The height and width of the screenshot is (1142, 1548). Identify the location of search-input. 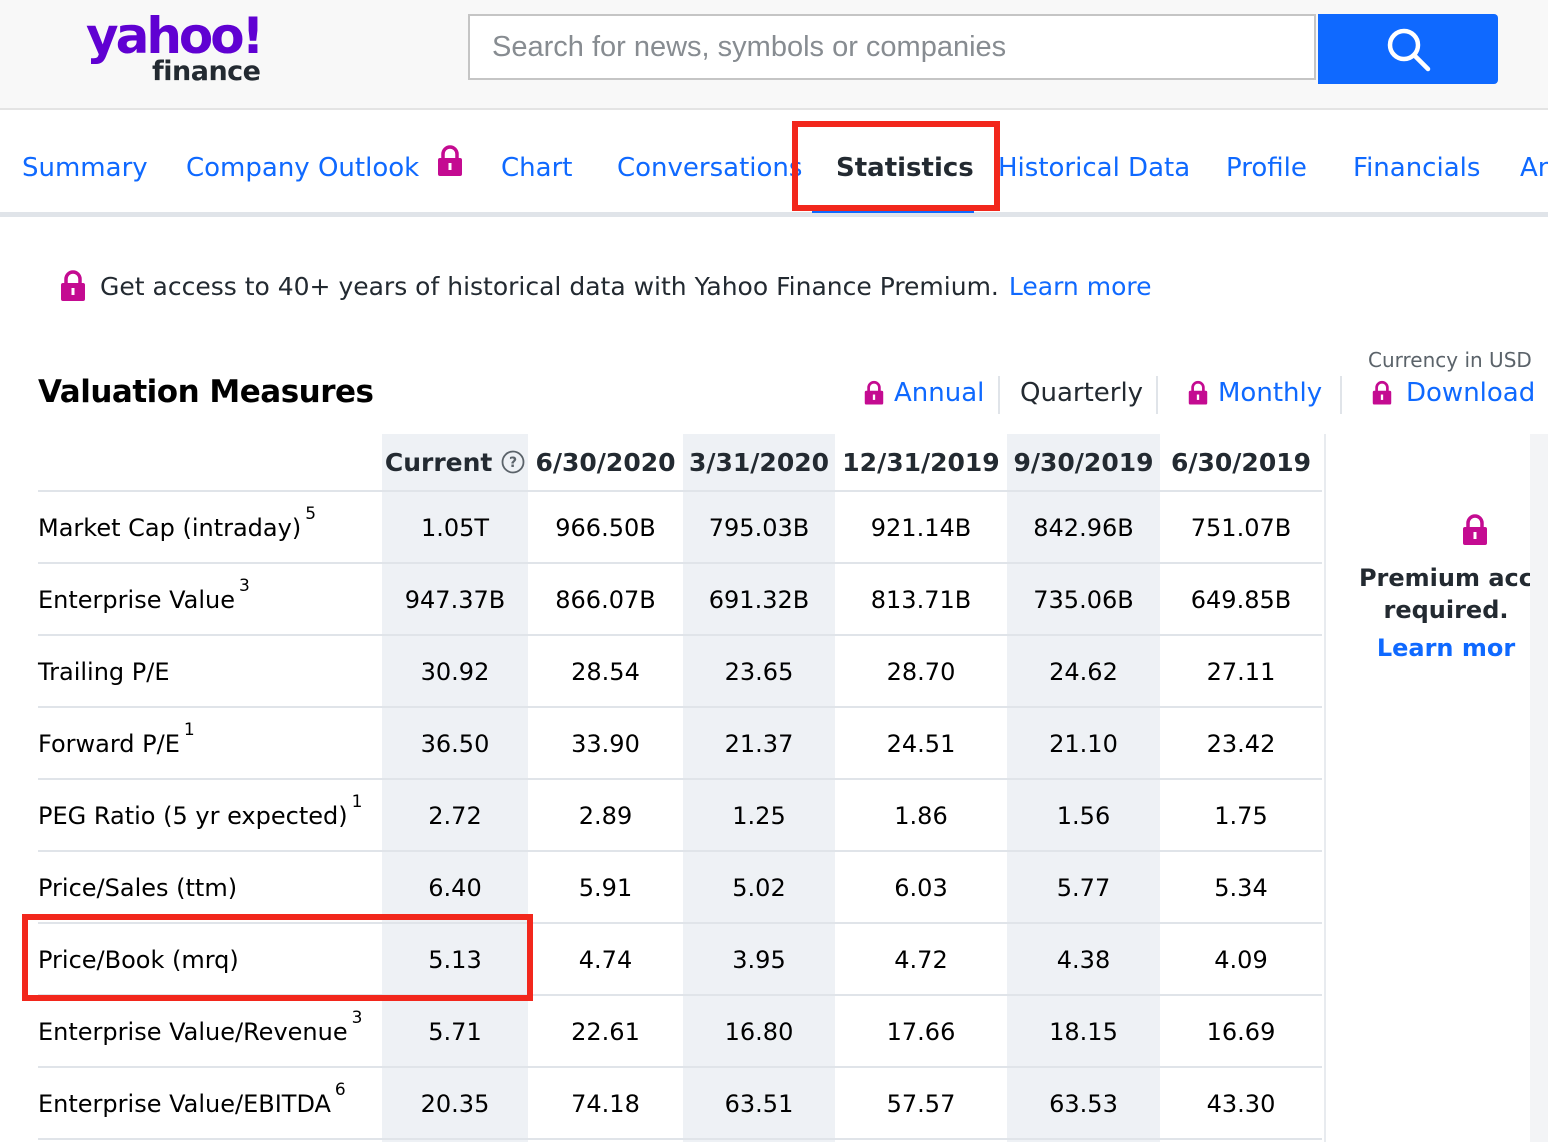
(902, 47).